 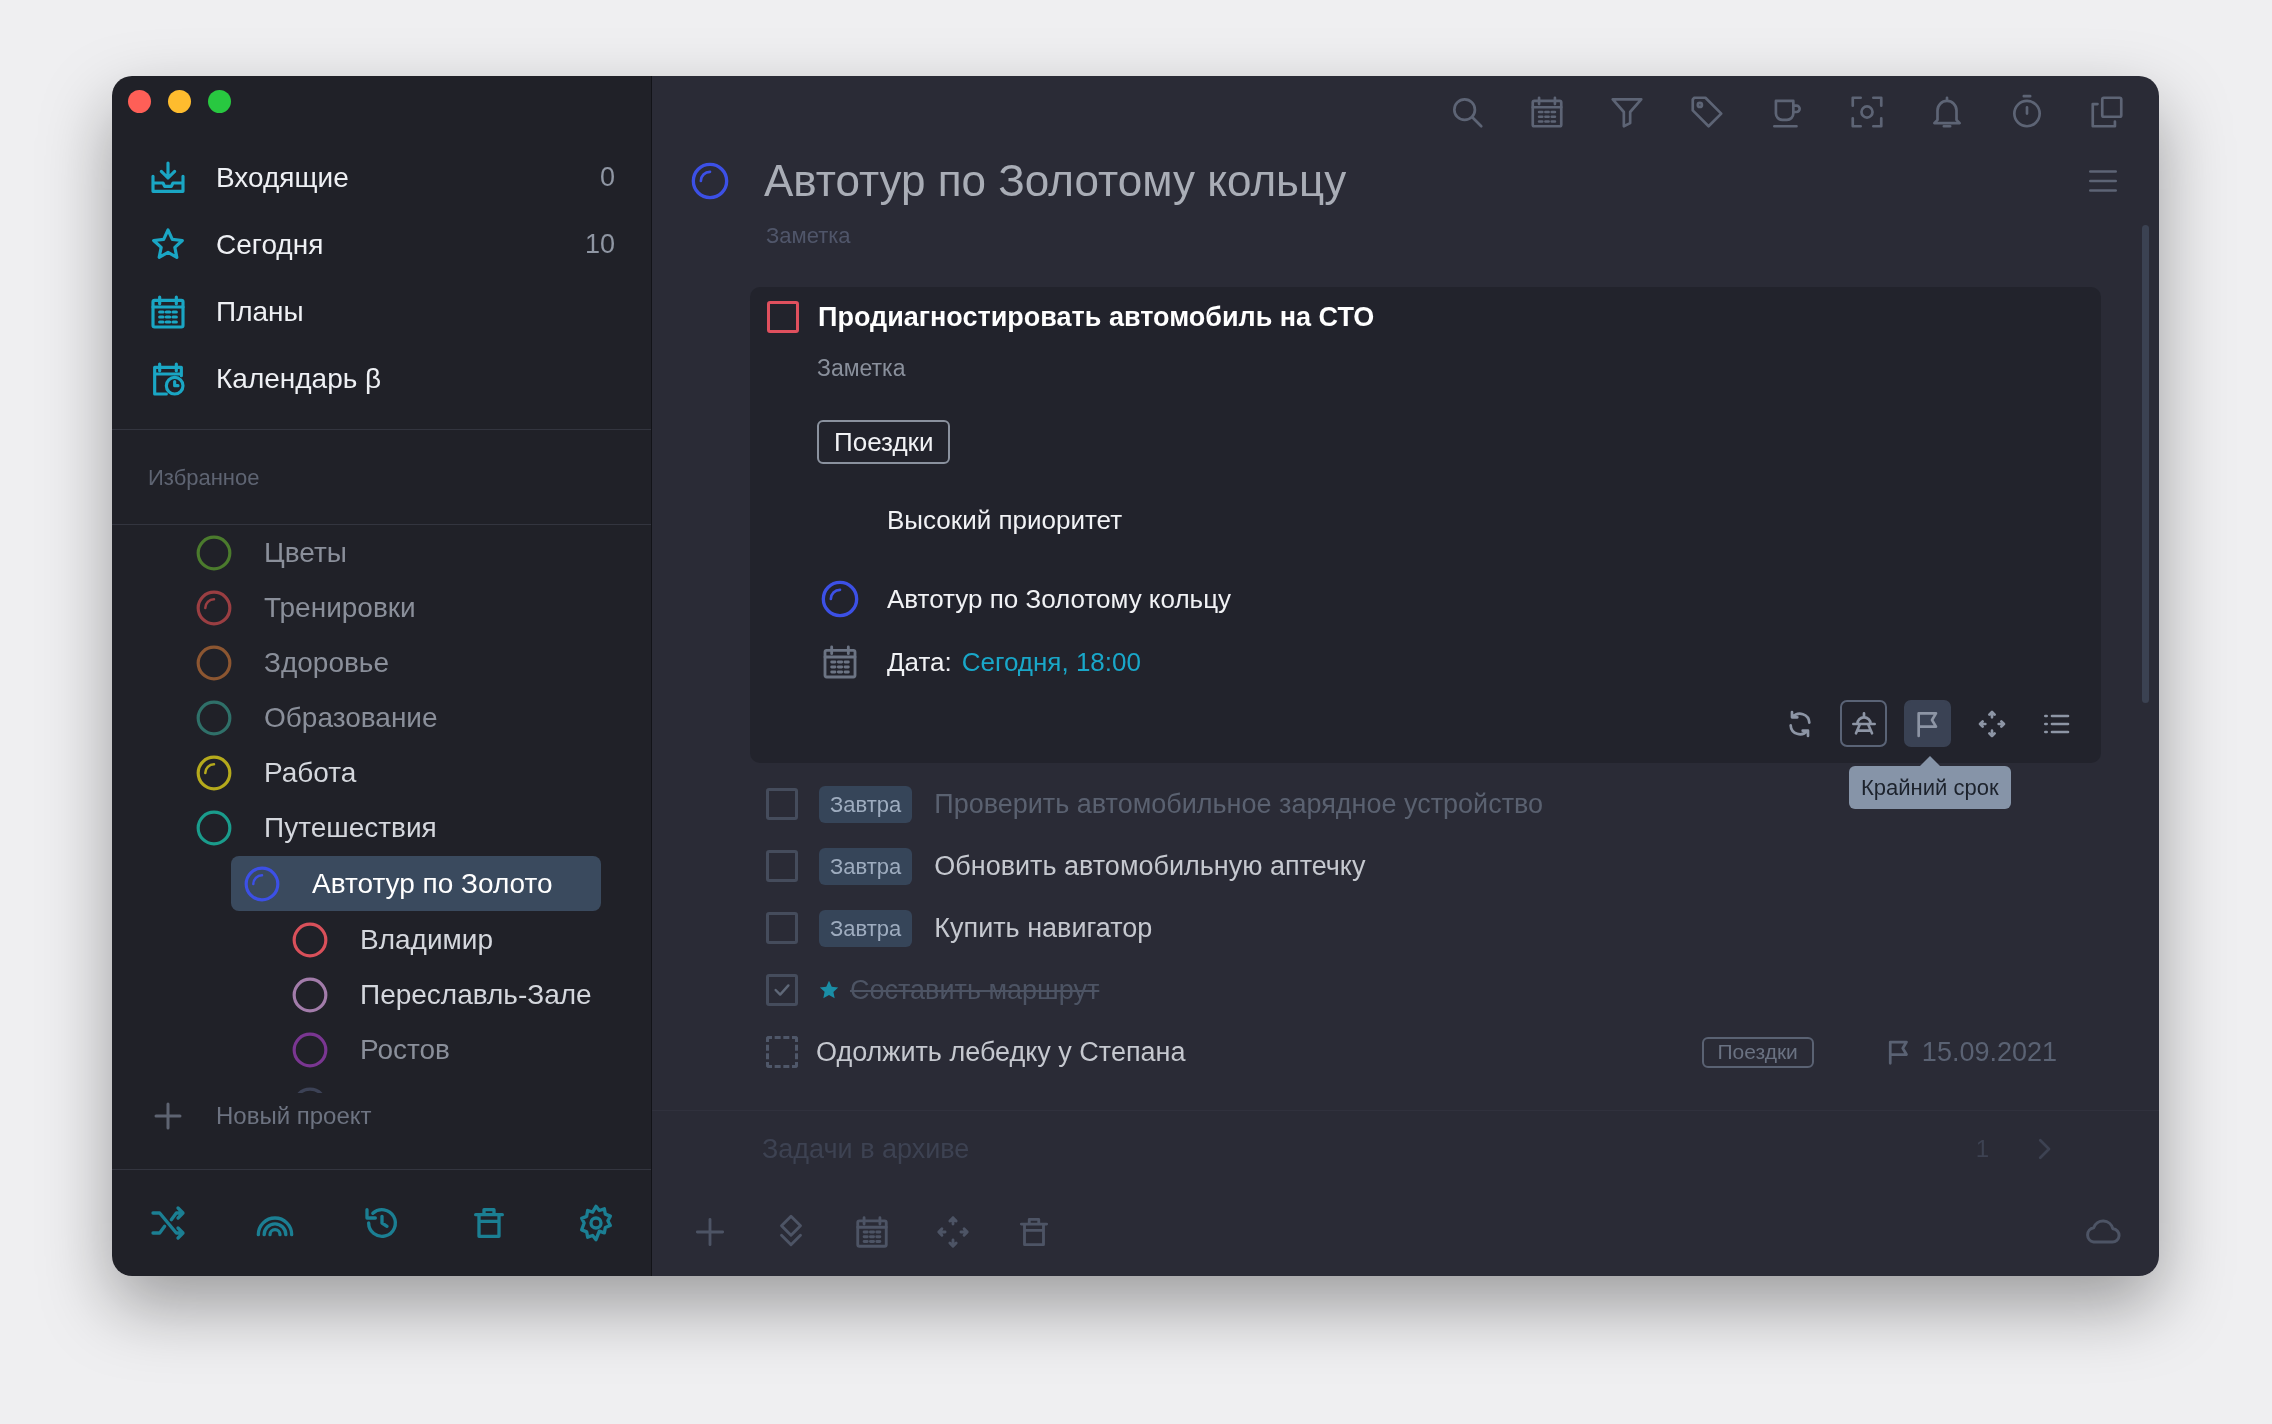 What do you see at coordinates (219, 101) in the screenshot?
I see `zoom-window-button` at bounding box center [219, 101].